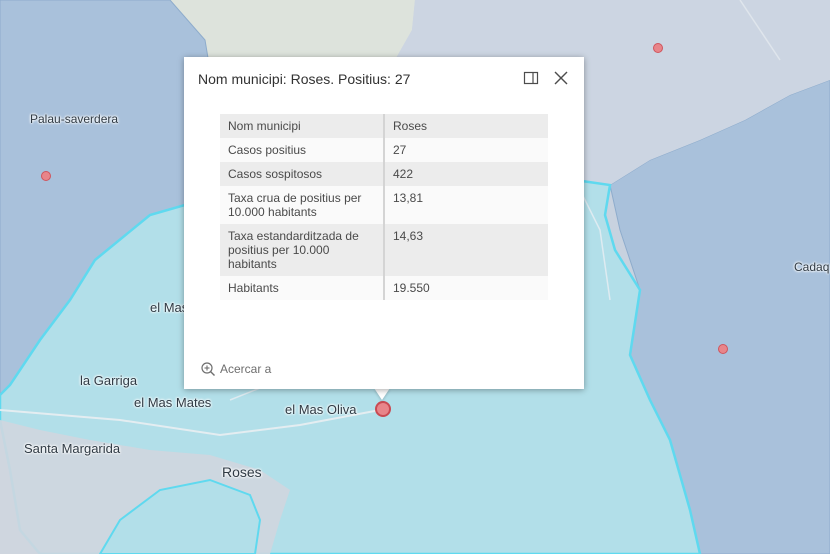 The image size is (830, 554). I want to click on attribute-value: 27, so click(466, 150).